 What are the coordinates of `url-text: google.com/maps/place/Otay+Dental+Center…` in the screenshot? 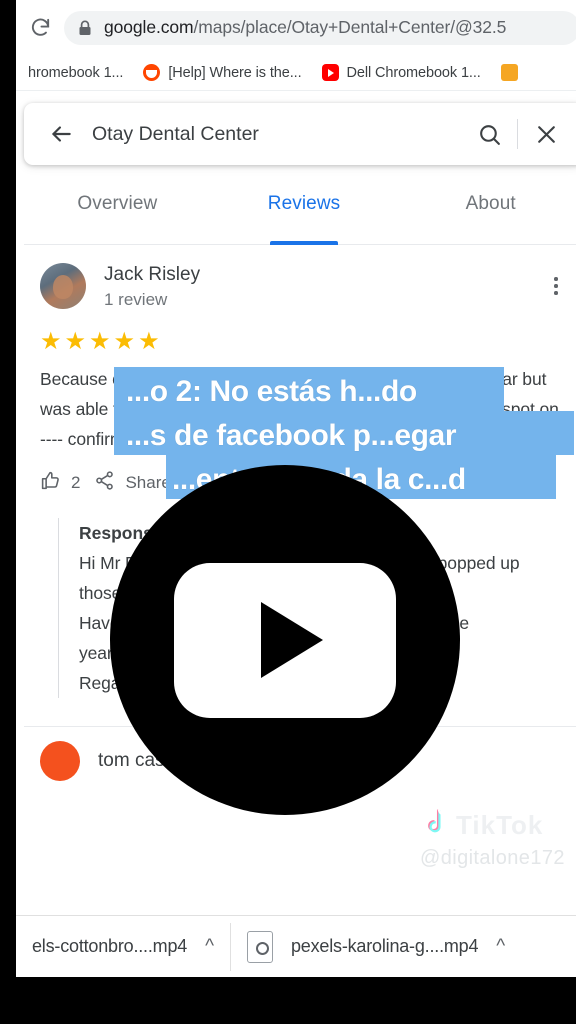 It's located at (305, 27).